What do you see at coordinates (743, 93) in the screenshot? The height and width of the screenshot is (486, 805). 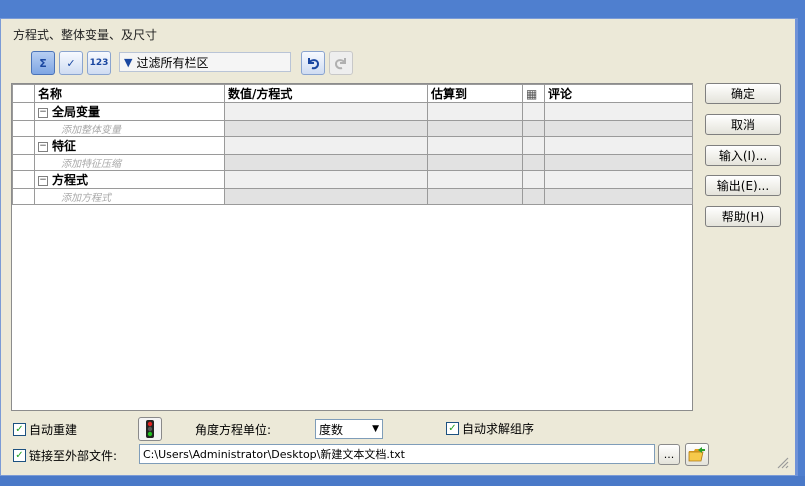 I see `ok-button: 确定` at bounding box center [743, 93].